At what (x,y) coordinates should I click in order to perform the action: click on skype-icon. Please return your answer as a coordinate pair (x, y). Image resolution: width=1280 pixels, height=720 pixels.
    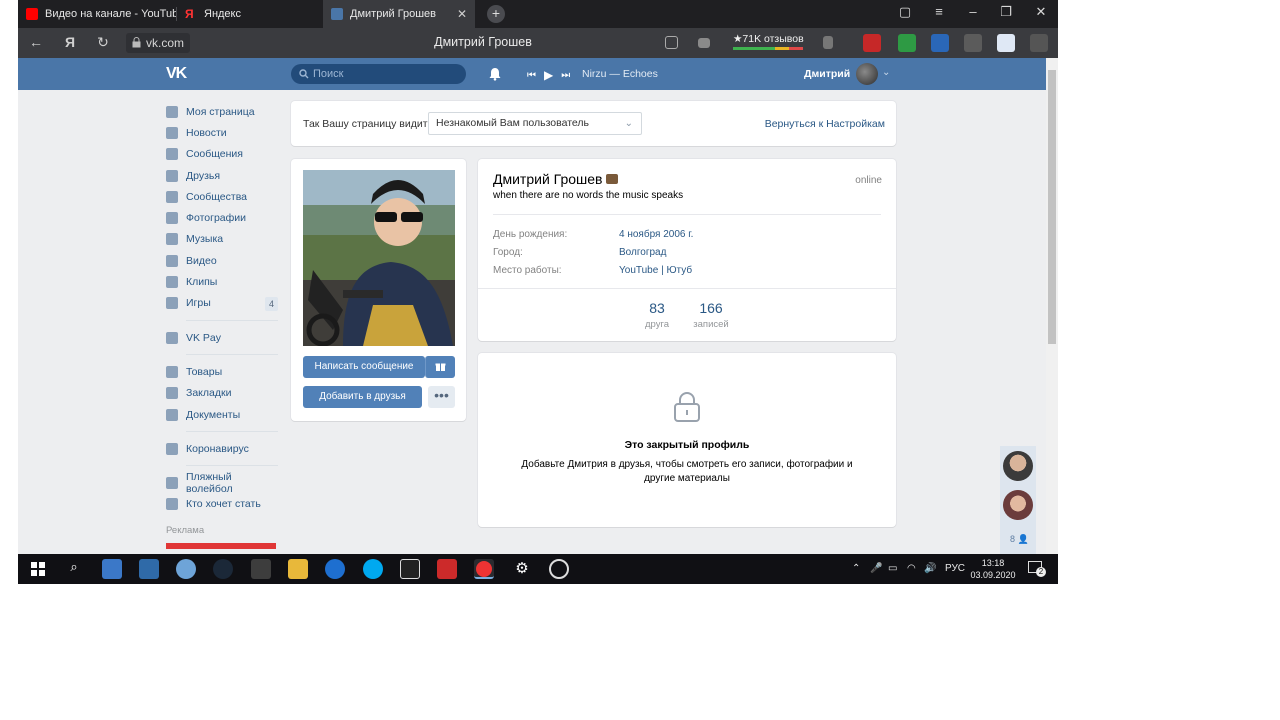
    Looking at the image, I should click on (373, 569).